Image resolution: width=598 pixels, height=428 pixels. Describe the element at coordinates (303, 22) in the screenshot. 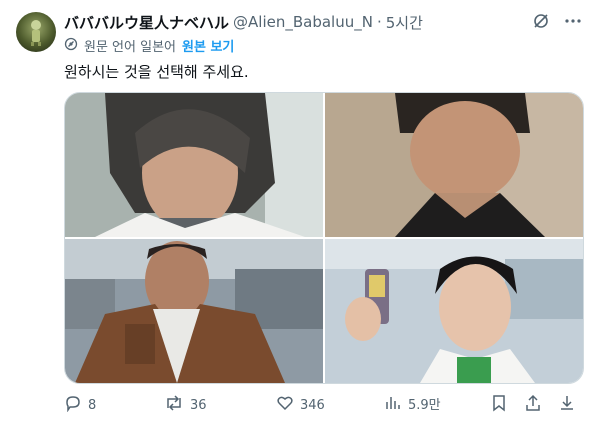

I see `user-handle: @Alien_Babaluu_N` at that location.